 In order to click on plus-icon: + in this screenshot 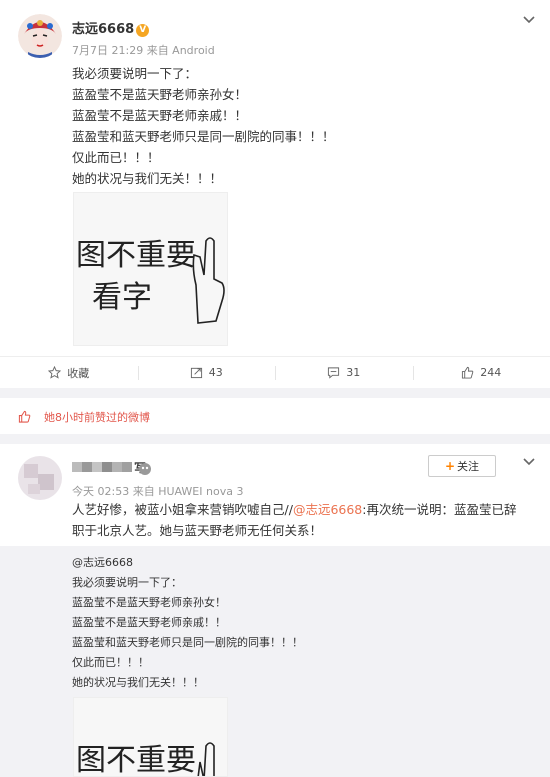, I will do `click(450, 466)`.